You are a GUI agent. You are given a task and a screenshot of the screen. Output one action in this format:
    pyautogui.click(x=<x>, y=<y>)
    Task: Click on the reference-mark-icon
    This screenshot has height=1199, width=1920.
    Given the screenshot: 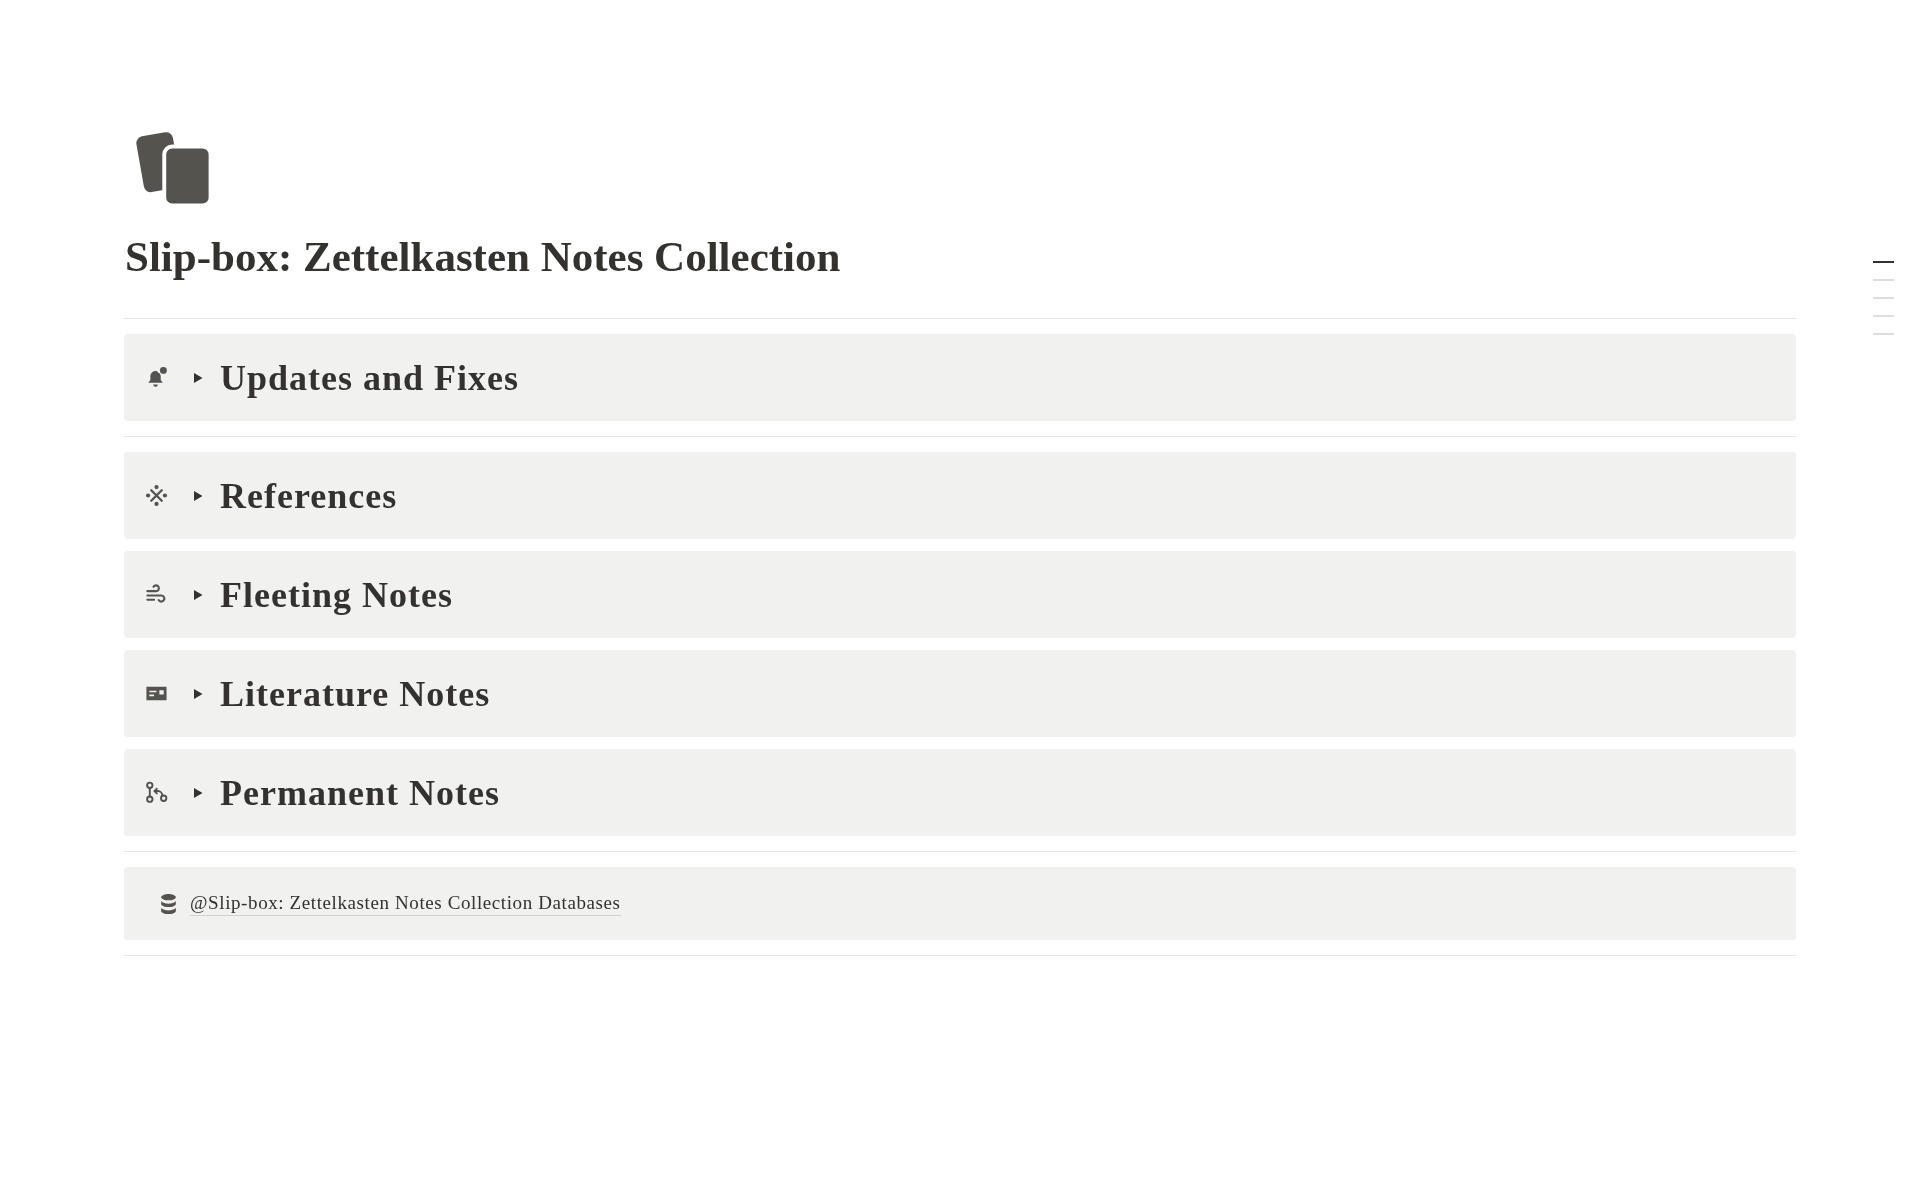 What is the action you would take?
    pyautogui.click(x=156, y=495)
    